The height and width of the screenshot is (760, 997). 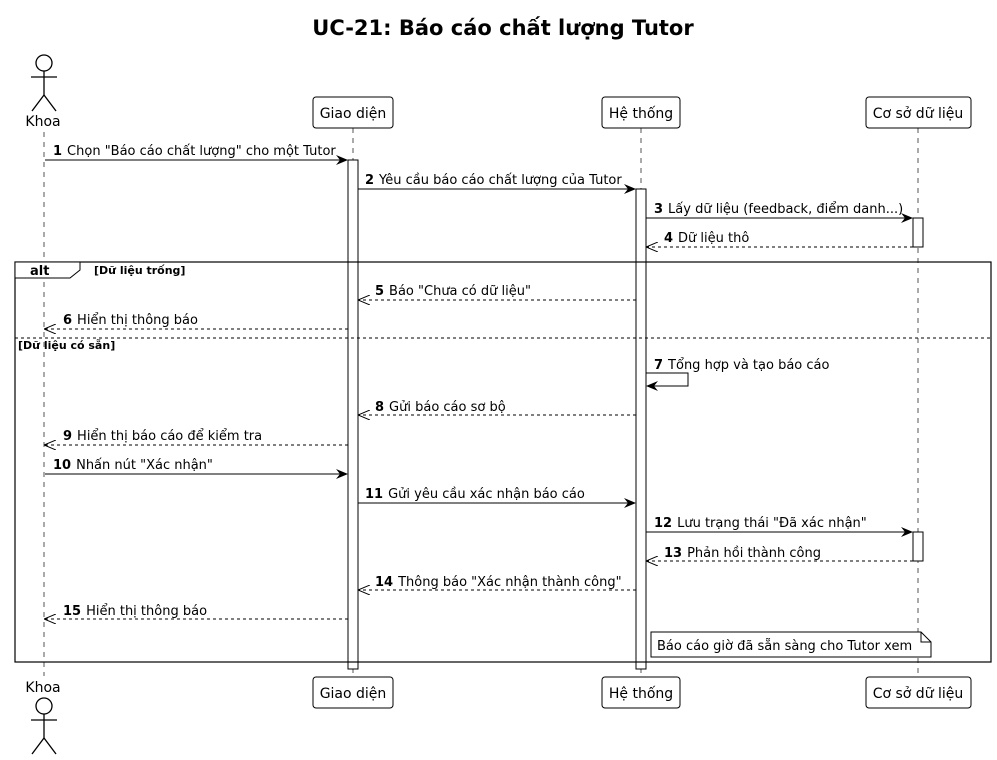 I want to click on svg-text:14Thông báo "Xác nhận thành cô: 14 Thông báo "Xác nhận thành công", so click(x=498, y=582).